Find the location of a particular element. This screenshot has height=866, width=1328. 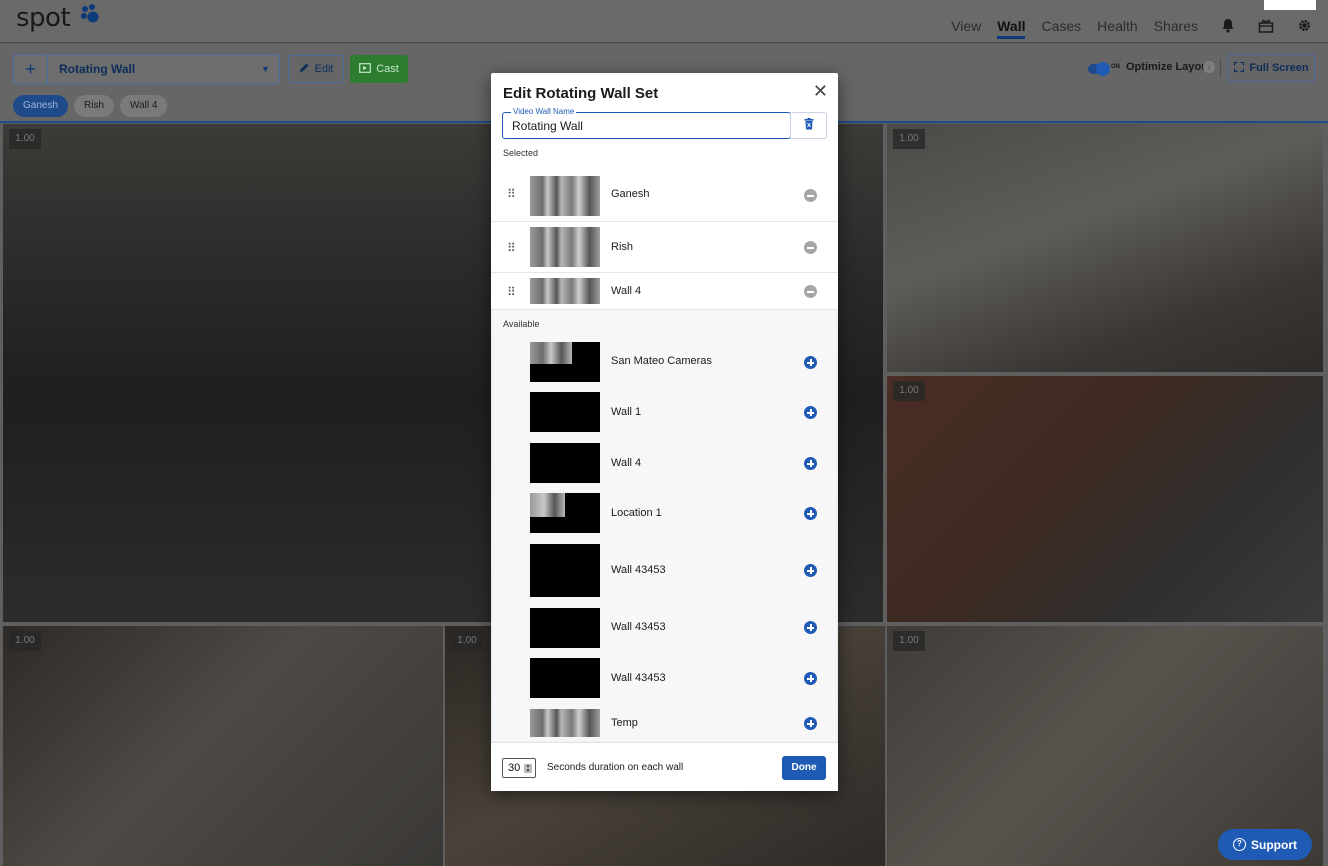

selected-name: Ganesh is located at coordinates (630, 194).